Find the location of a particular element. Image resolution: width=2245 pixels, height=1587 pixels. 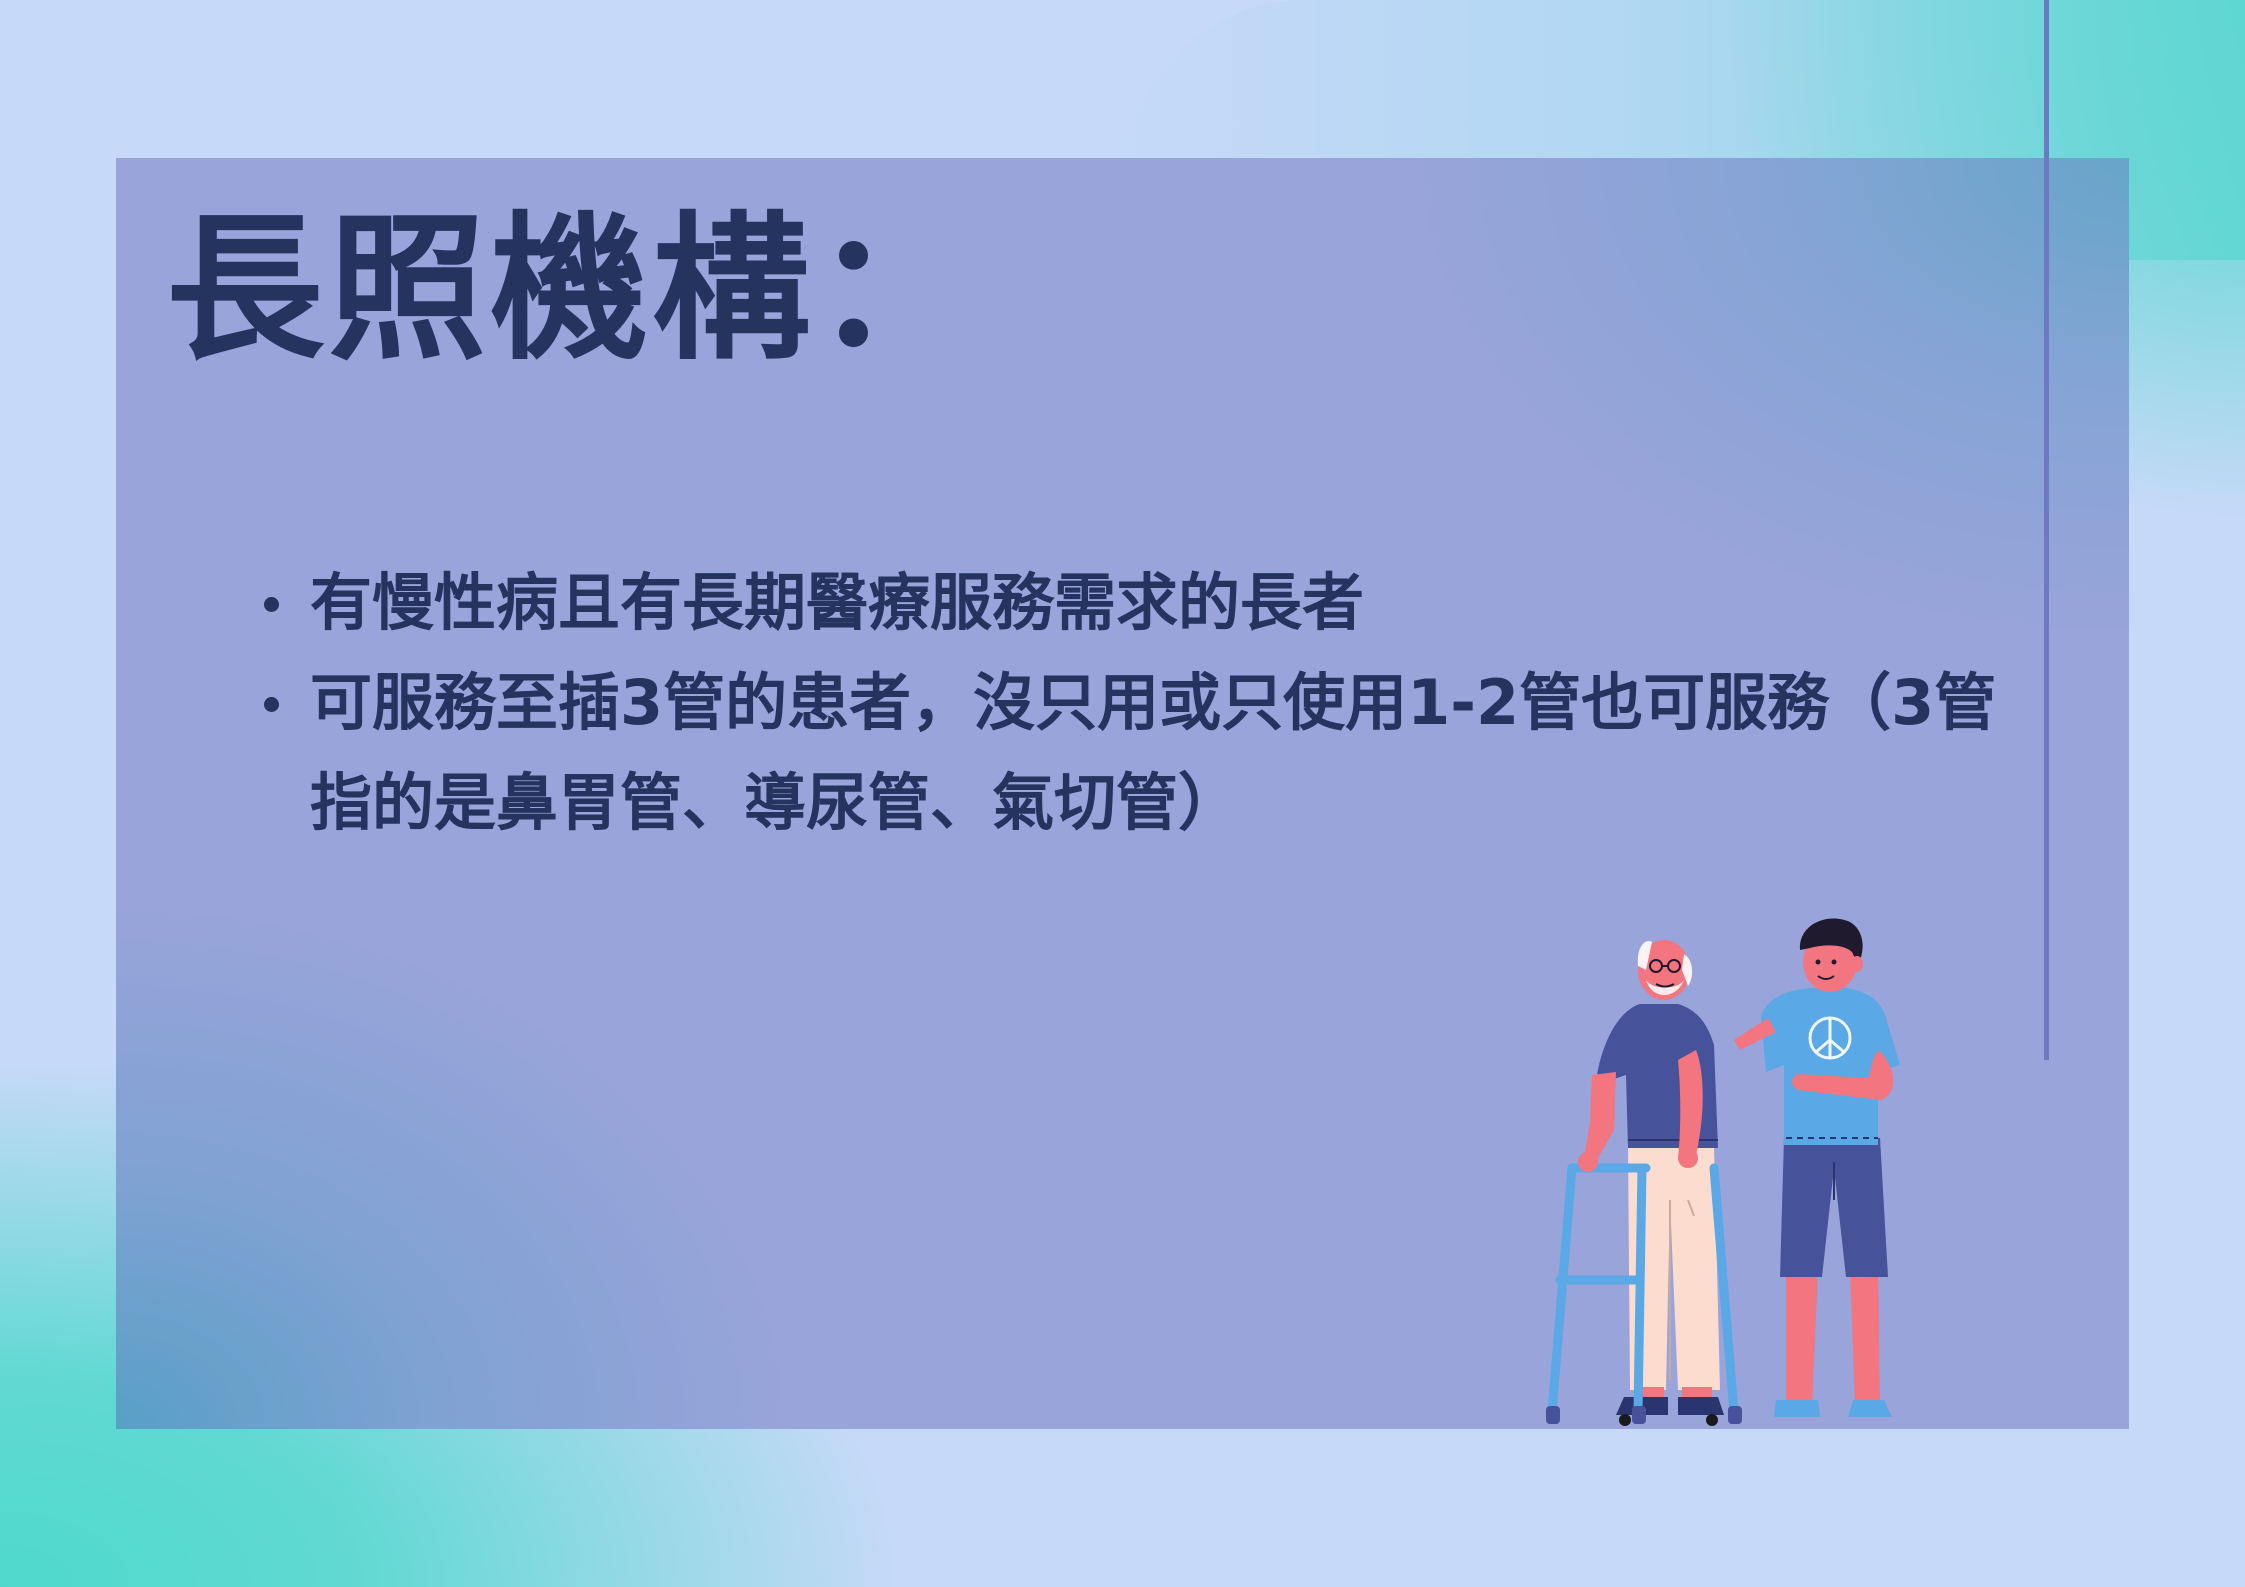

caregiver-illustration is located at coordinates (1723, 1172).